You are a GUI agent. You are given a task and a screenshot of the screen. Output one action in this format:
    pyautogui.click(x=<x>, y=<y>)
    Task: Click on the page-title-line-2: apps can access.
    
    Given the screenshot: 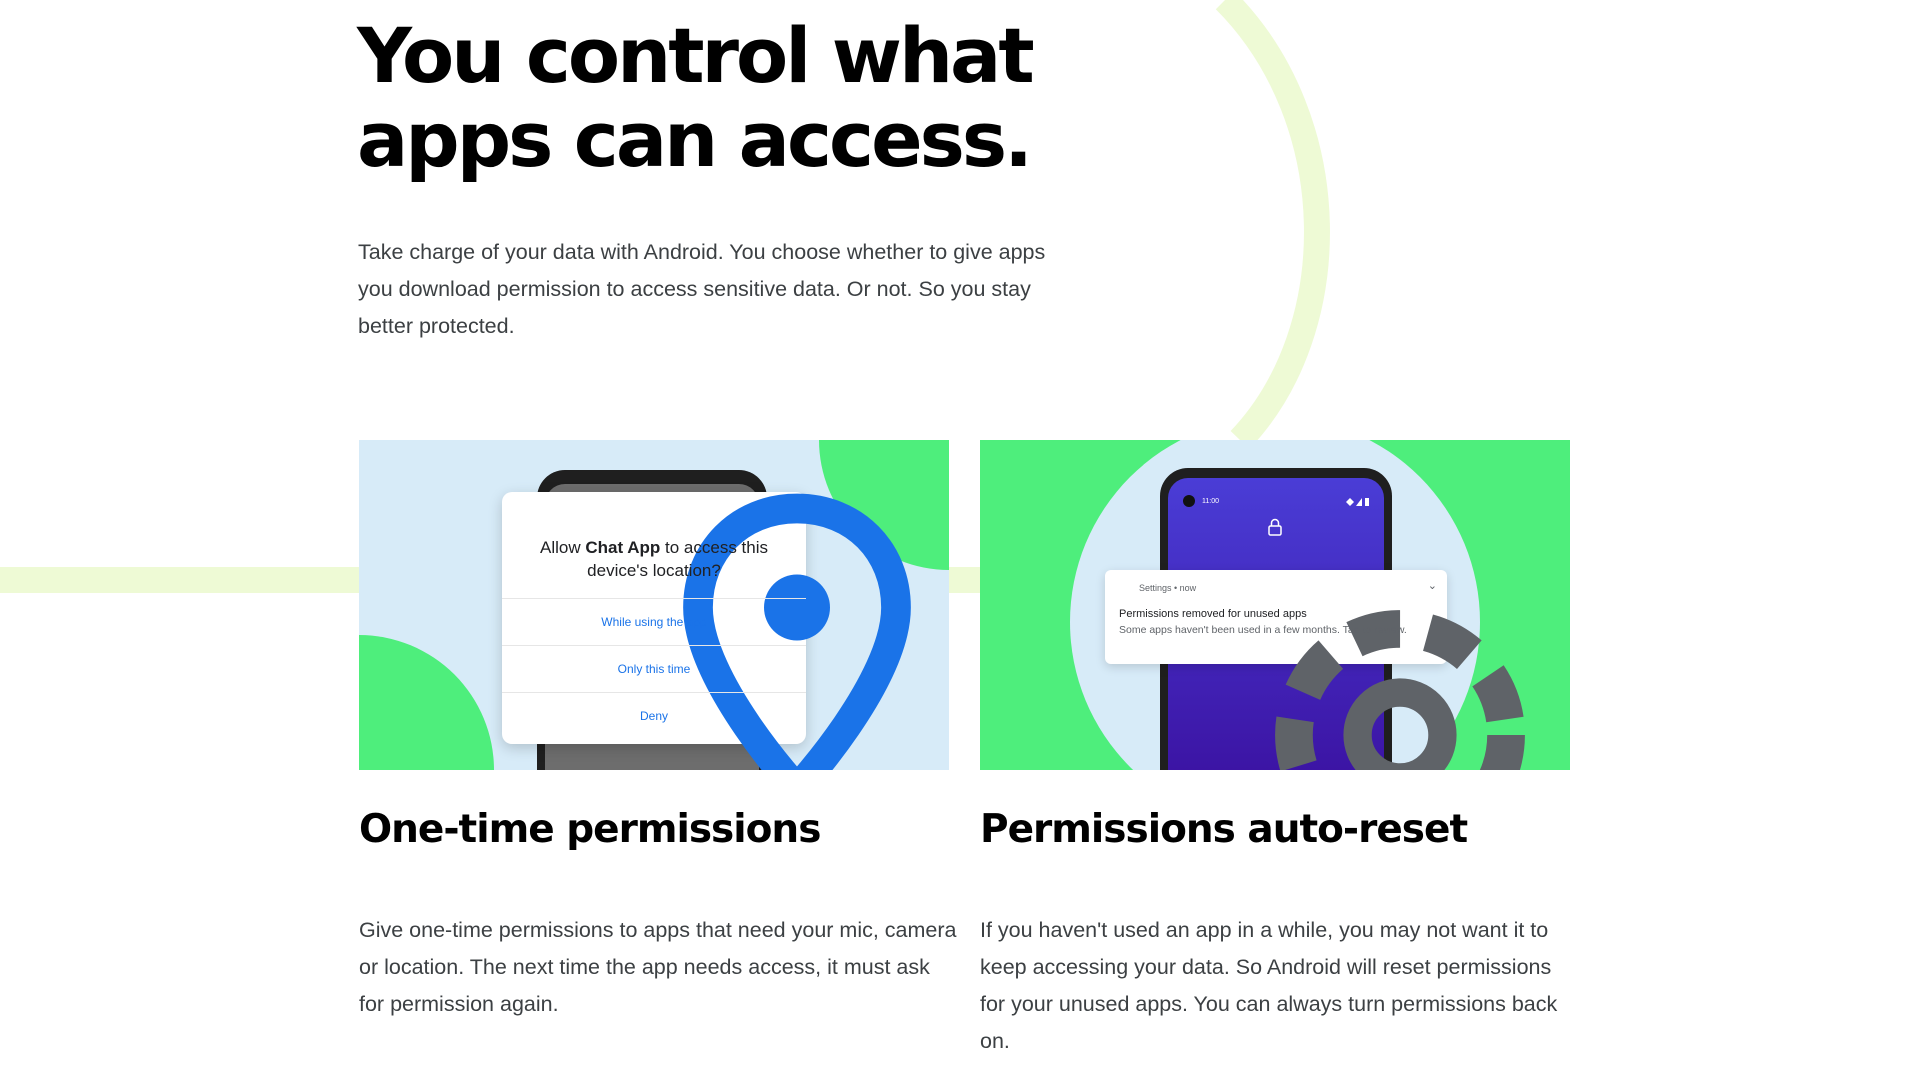 What is the action you would take?
    pyautogui.click(x=695, y=139)
    